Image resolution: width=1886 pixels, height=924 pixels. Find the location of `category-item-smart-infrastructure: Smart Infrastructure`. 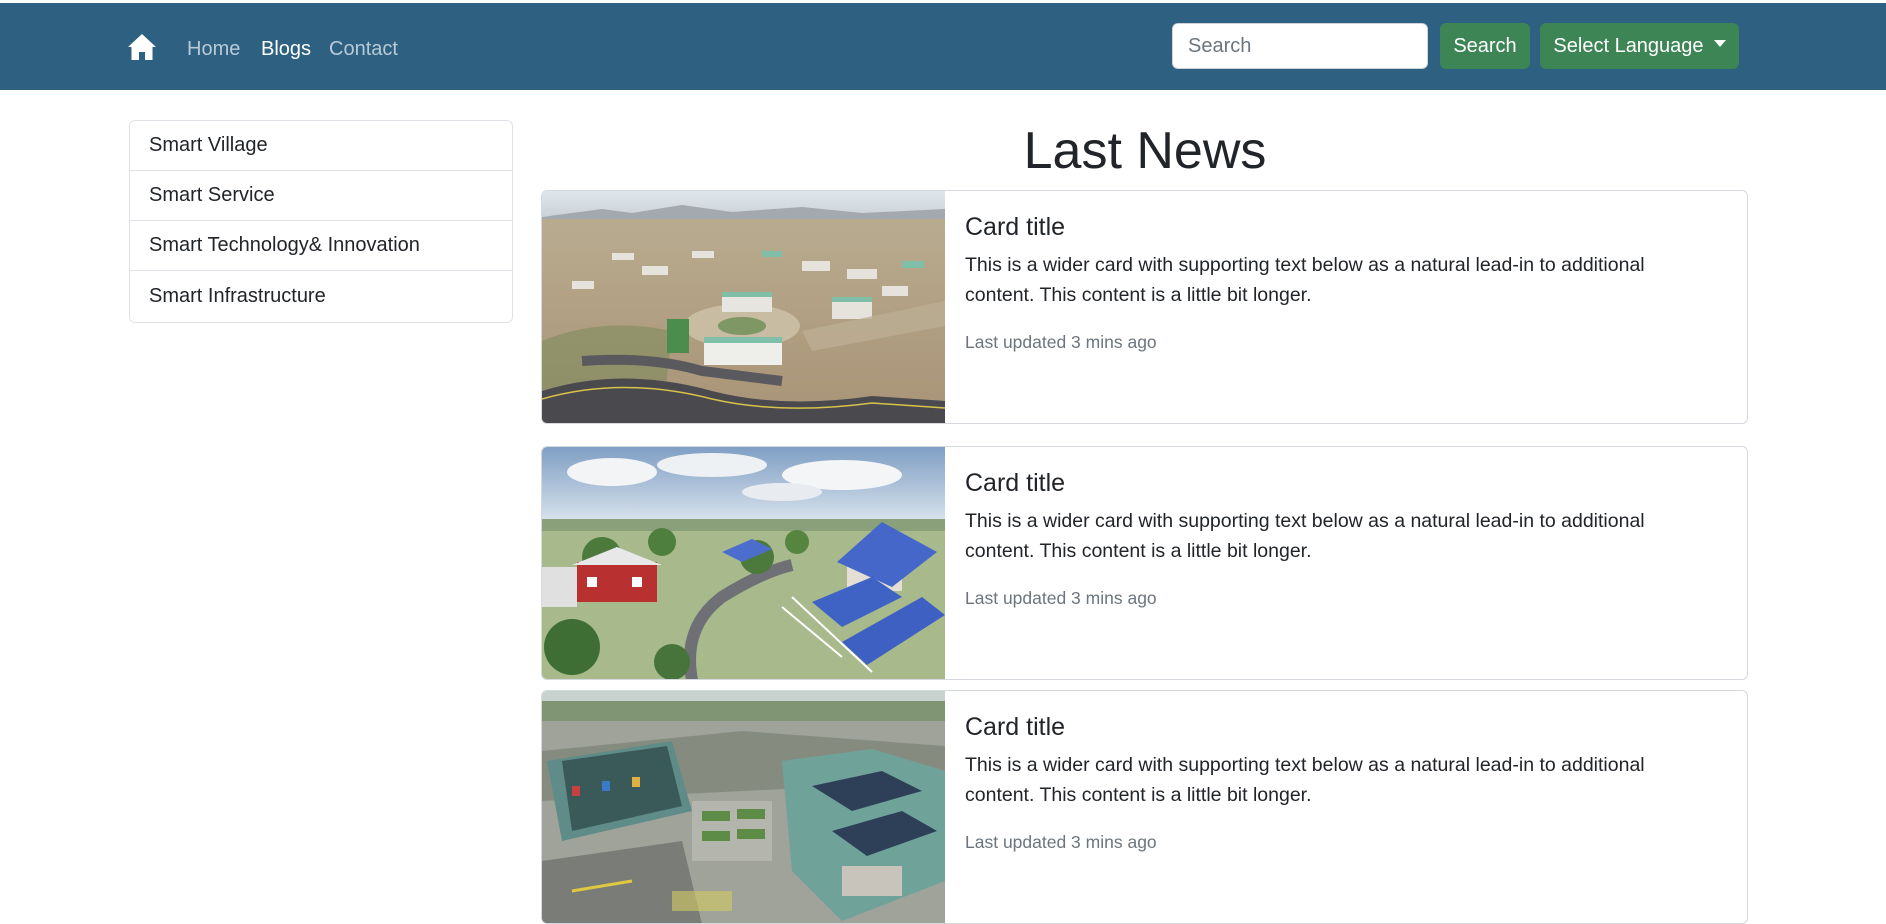

category-item-smart-infrastructure: Smart Infrastructure is located at coordinates (321, 296).